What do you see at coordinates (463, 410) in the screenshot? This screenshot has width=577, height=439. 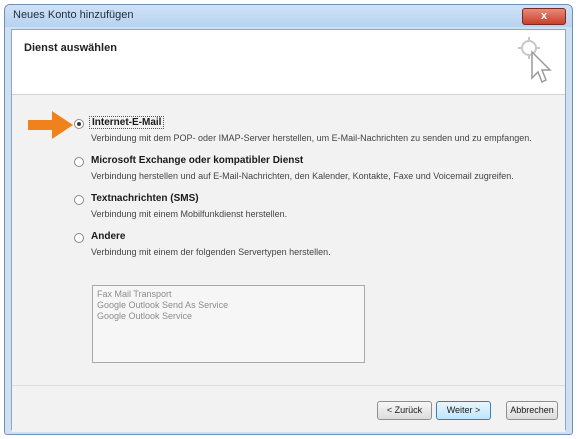 I see `next-button: Weiter >` at bounding box center [463, 410].